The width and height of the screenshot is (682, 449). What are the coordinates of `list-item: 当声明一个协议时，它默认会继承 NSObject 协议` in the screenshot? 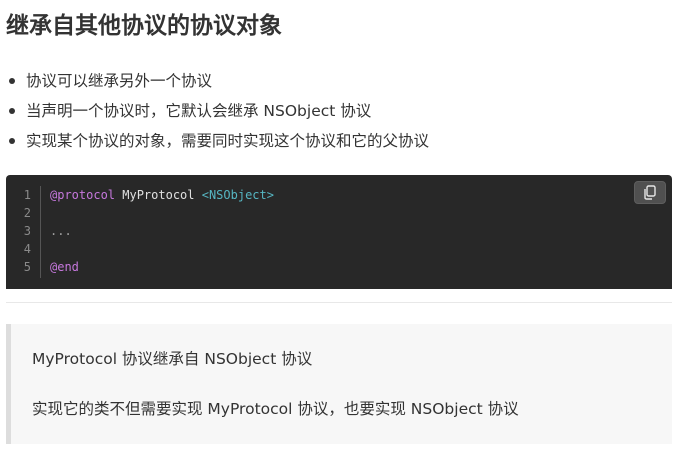 It's located at (217, 111).